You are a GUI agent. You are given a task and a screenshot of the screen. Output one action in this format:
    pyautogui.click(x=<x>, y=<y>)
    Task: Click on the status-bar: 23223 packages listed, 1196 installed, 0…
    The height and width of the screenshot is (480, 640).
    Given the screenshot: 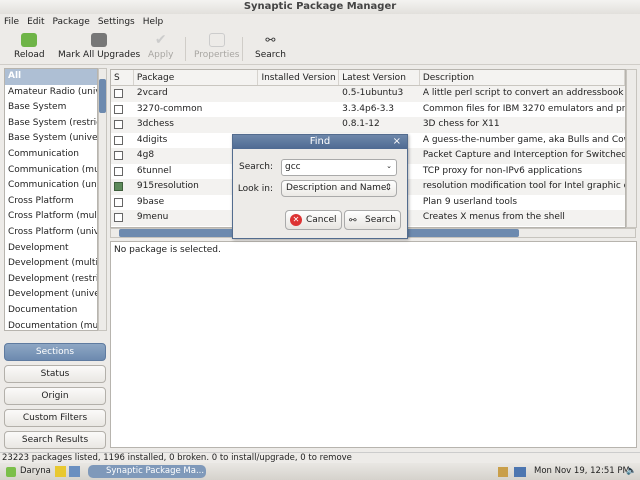 What is the action you would take?
    pyautogui.click(x=320, y=457)
    